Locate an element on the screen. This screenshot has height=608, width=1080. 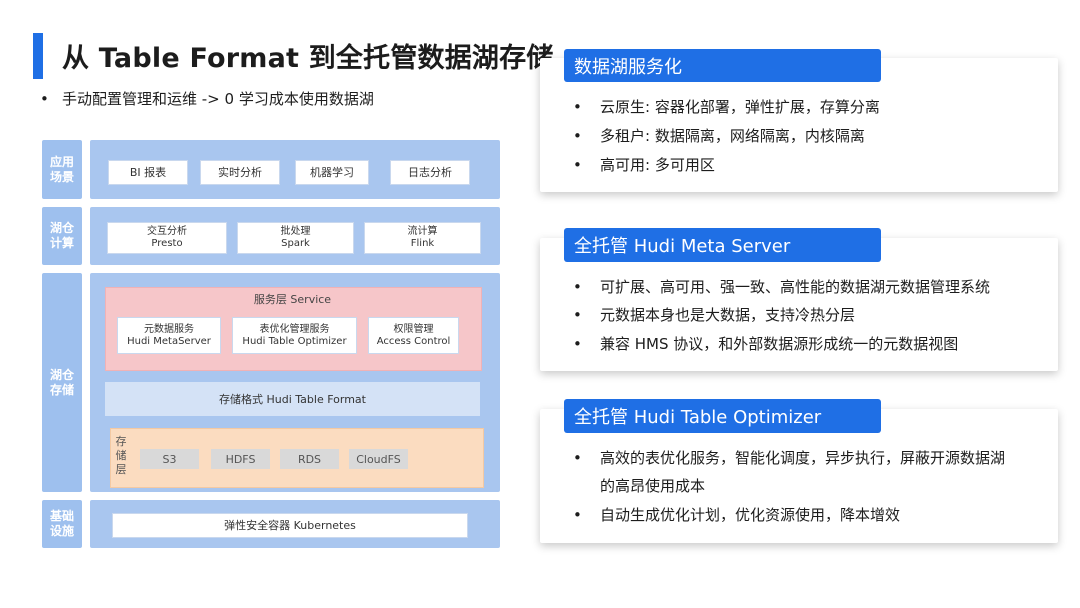
row-label-storage: 湖仓 存储 is located at coordinates (62, 382).